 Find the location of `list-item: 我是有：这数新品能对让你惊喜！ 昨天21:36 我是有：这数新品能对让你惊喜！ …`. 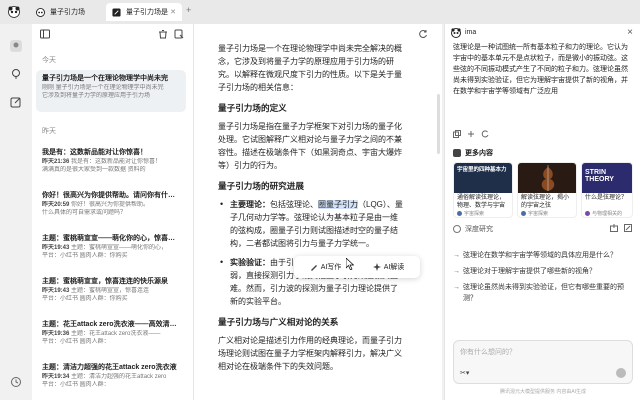

list-item: 我是有：这数新品能对让你惊喜！ 昨天21:36 我是有：这数新品能对让你惊喜！ … is located at coordinates (111, 161).